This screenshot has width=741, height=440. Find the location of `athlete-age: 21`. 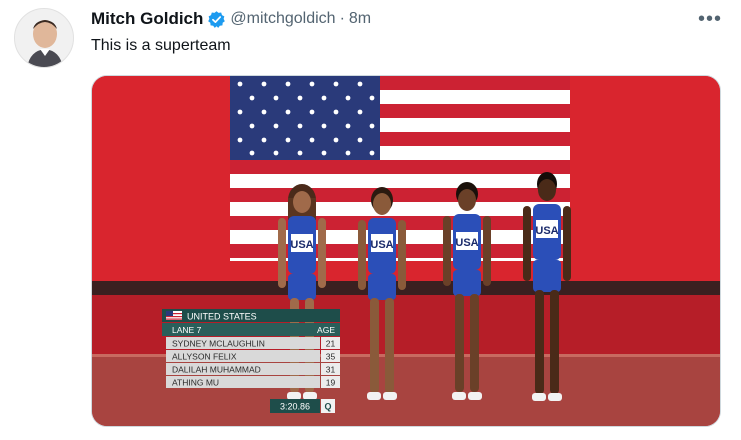

athlete-age: 21 is located at coordinates (331, 344).